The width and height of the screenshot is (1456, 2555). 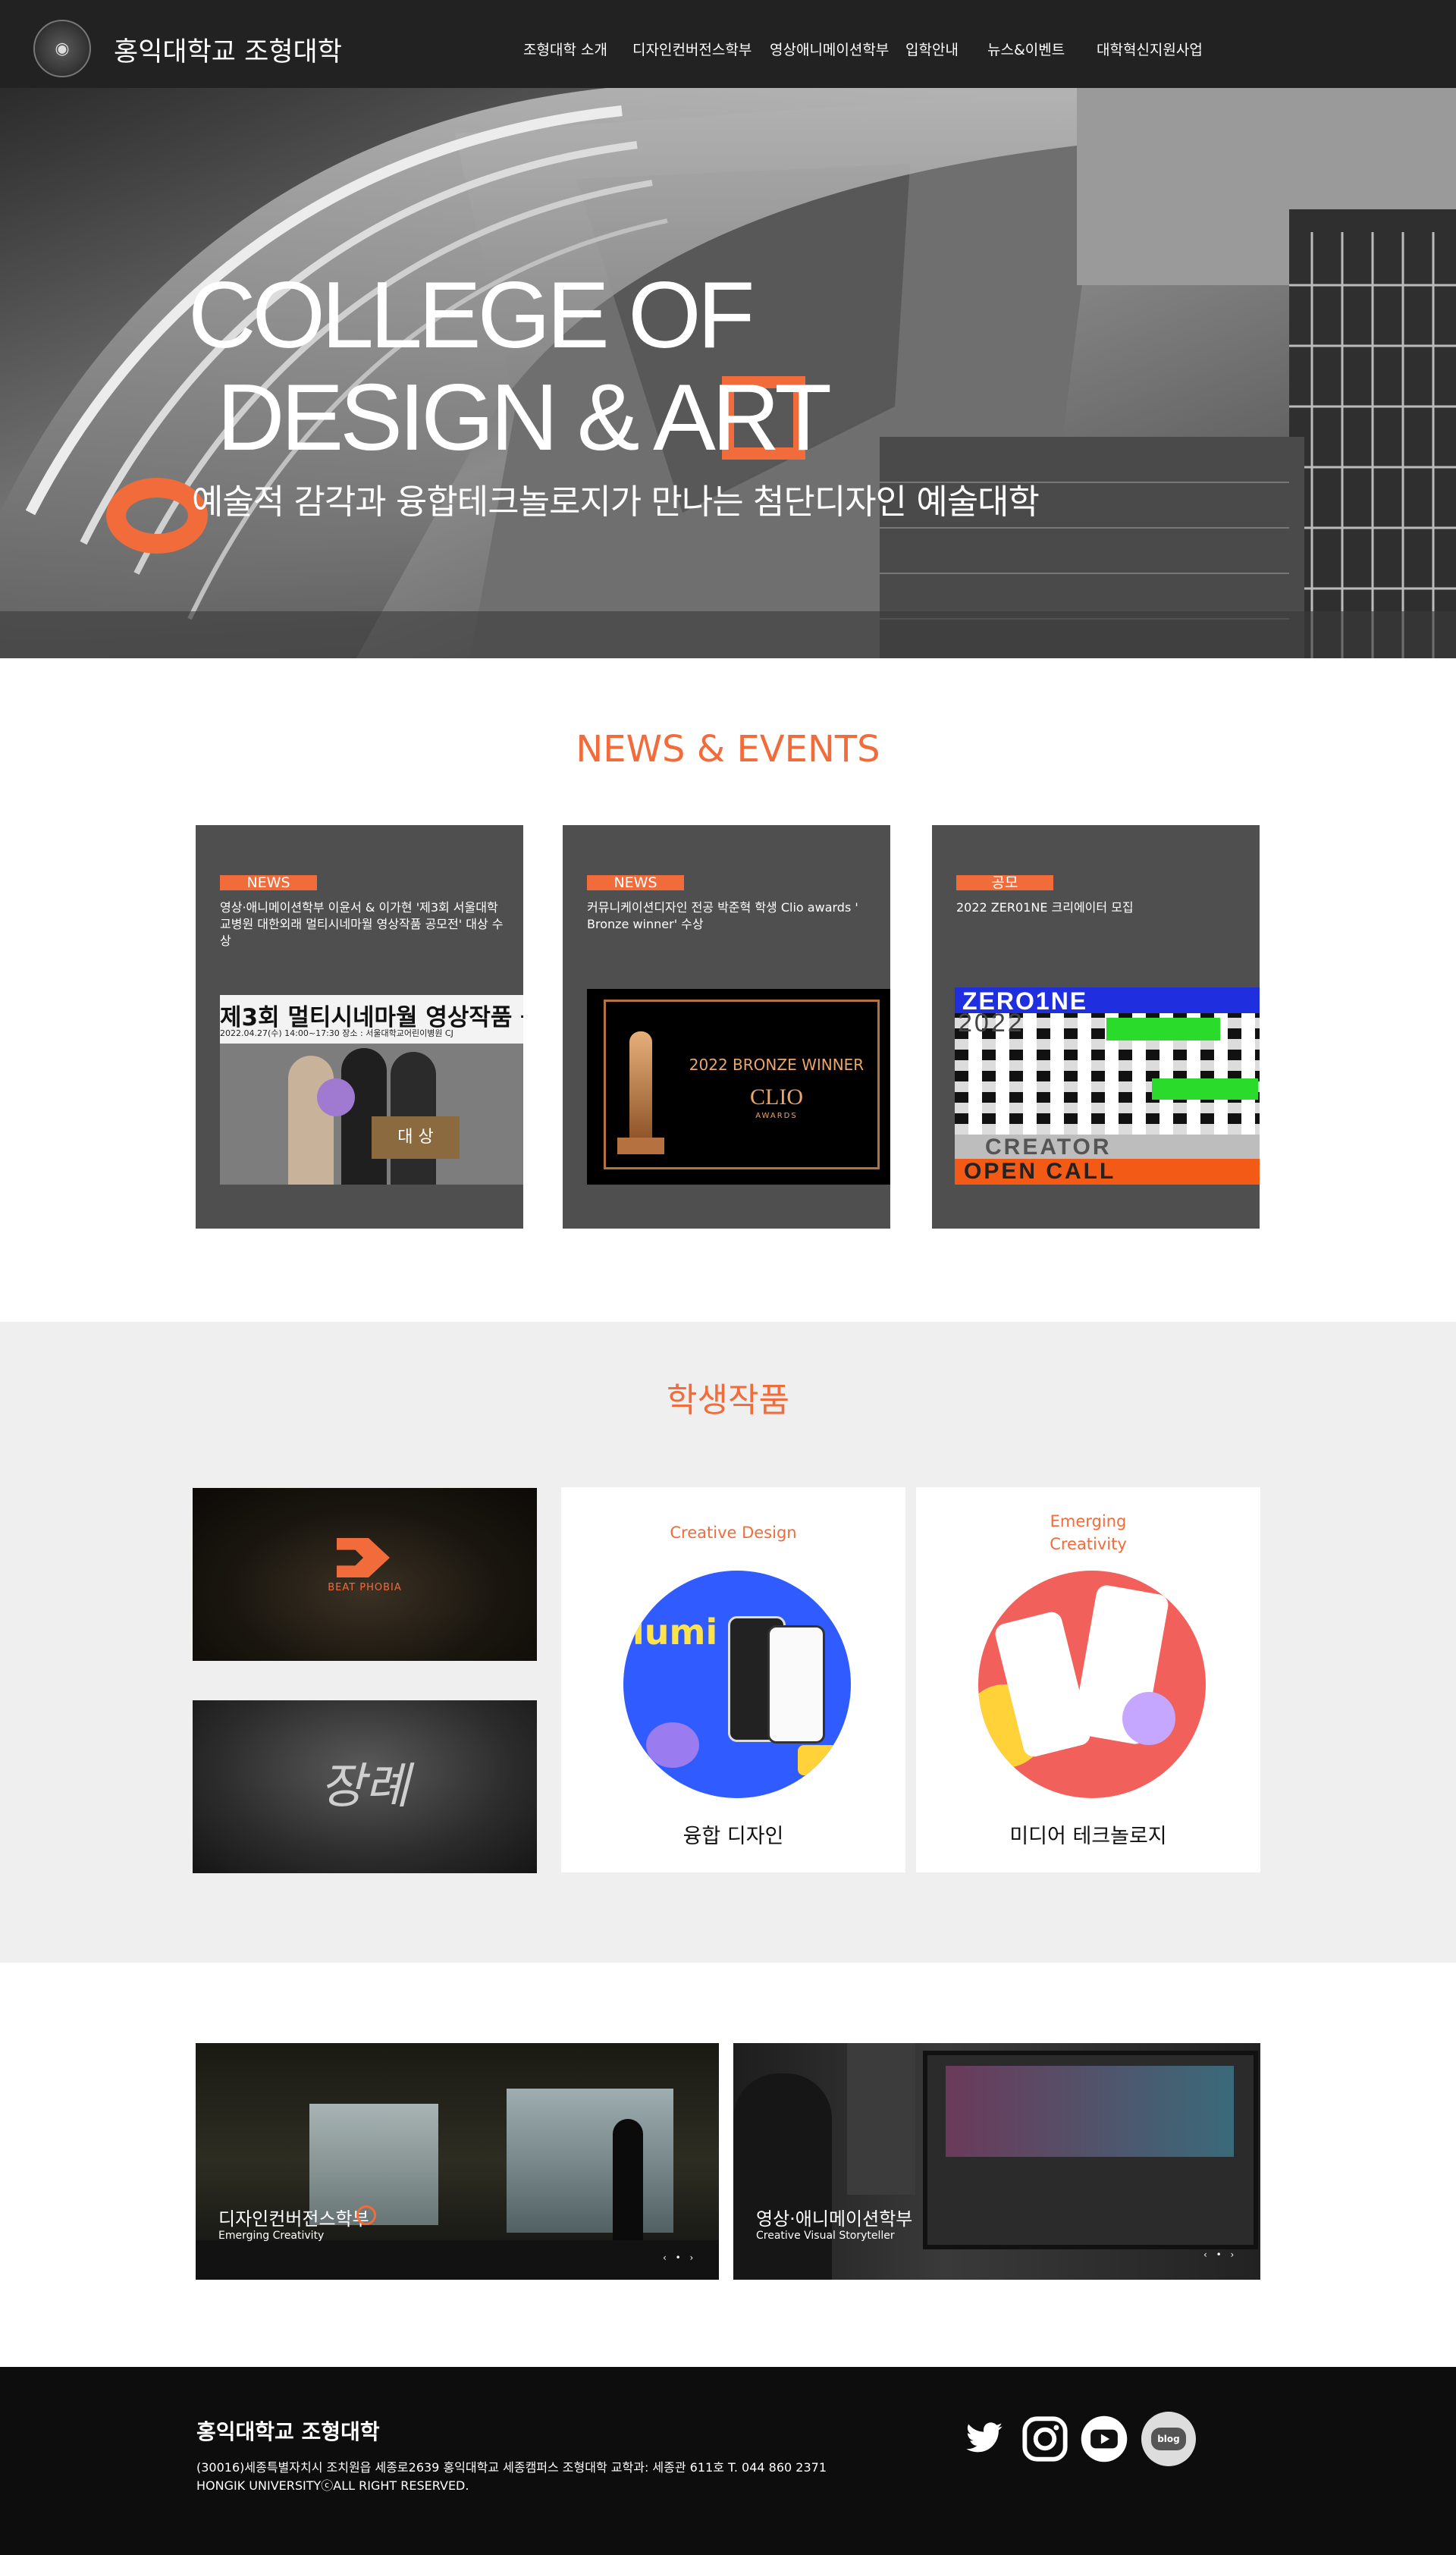 What do you see at coordinates (457, 2161) in the screenshot?
I see `dept-banner-design: 디자인컨버전스학부 Emerging Creativity ‹ • ›` at bounding box center [457, 2161].